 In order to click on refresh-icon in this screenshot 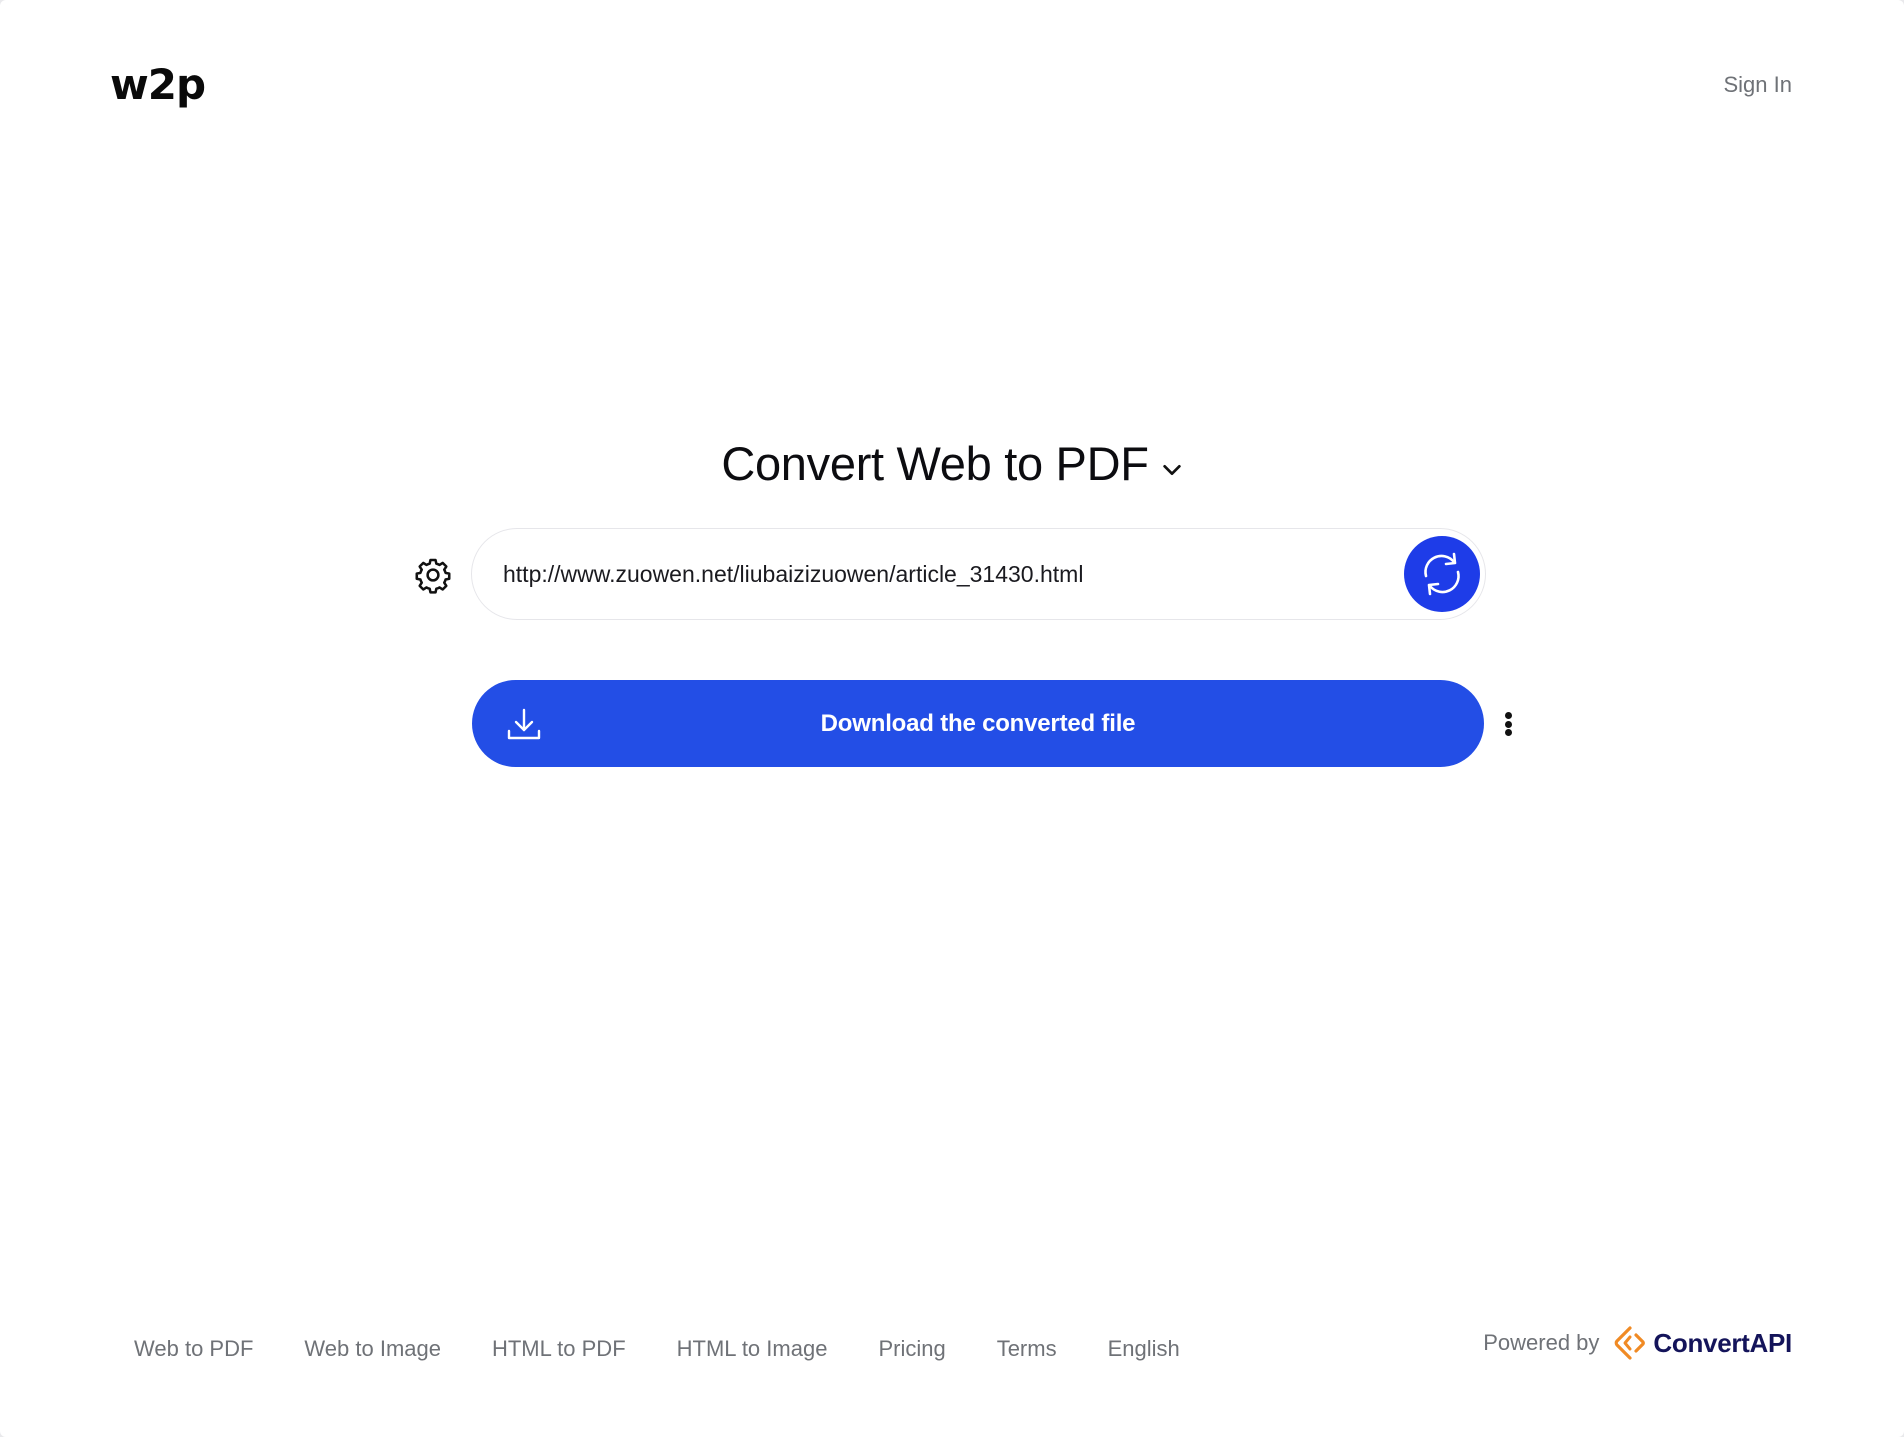, I will do `click(1442, 574)`.